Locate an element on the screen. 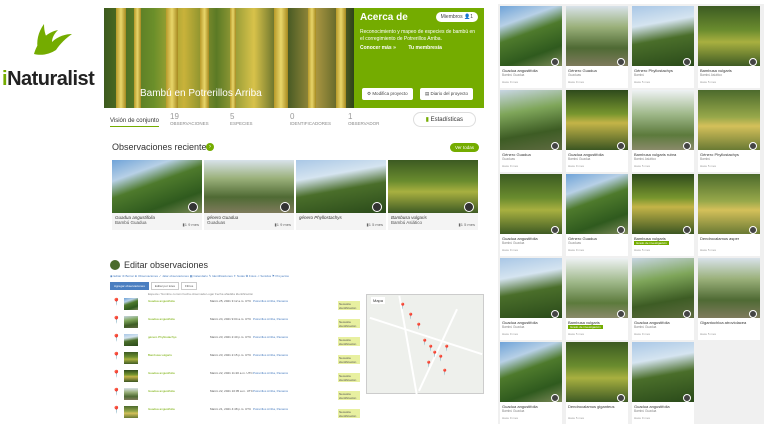 The image size is (768, 432). recent-card: Bambusa vulgaris Bambú Asiático ▮1 5 mes is located at coordinates (433, 195).